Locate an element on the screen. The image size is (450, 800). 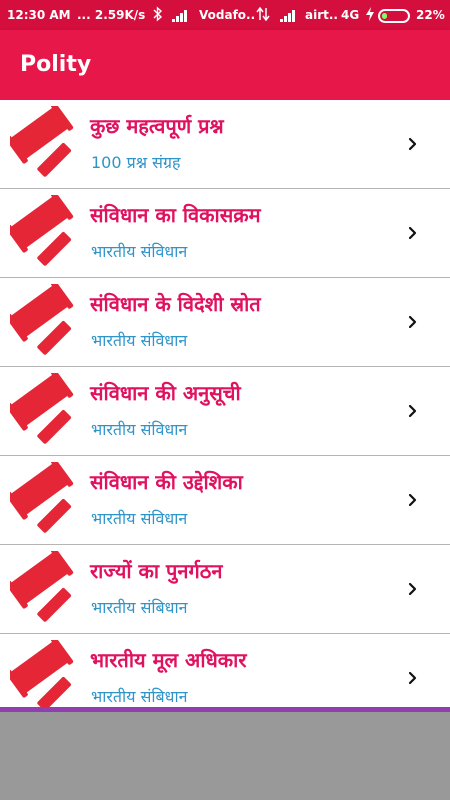
list-item: संविधान की उद्देशिका भारतीय संविधान is located at coordinates (225, 500).